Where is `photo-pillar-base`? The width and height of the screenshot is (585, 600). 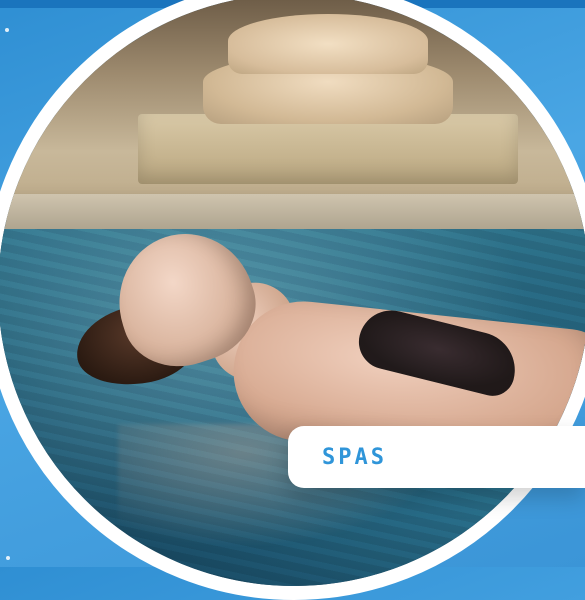
photo-pillar-base is located at coordinates (328, 149).